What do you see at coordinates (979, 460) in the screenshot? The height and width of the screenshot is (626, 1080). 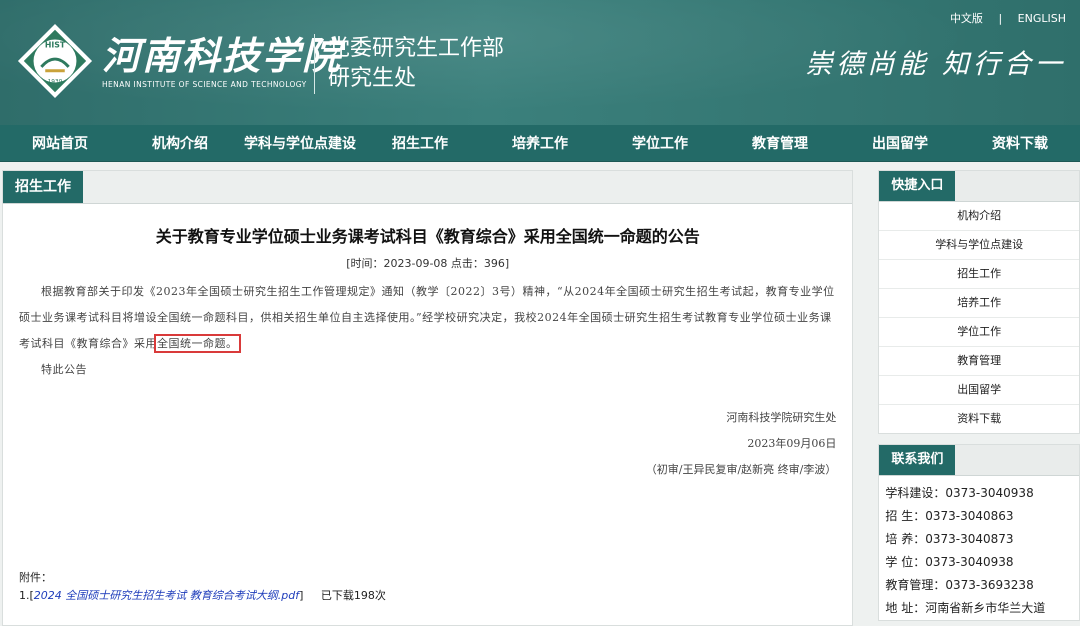 I see `contact-header: 联系我们` at bounding box center [979, 460].